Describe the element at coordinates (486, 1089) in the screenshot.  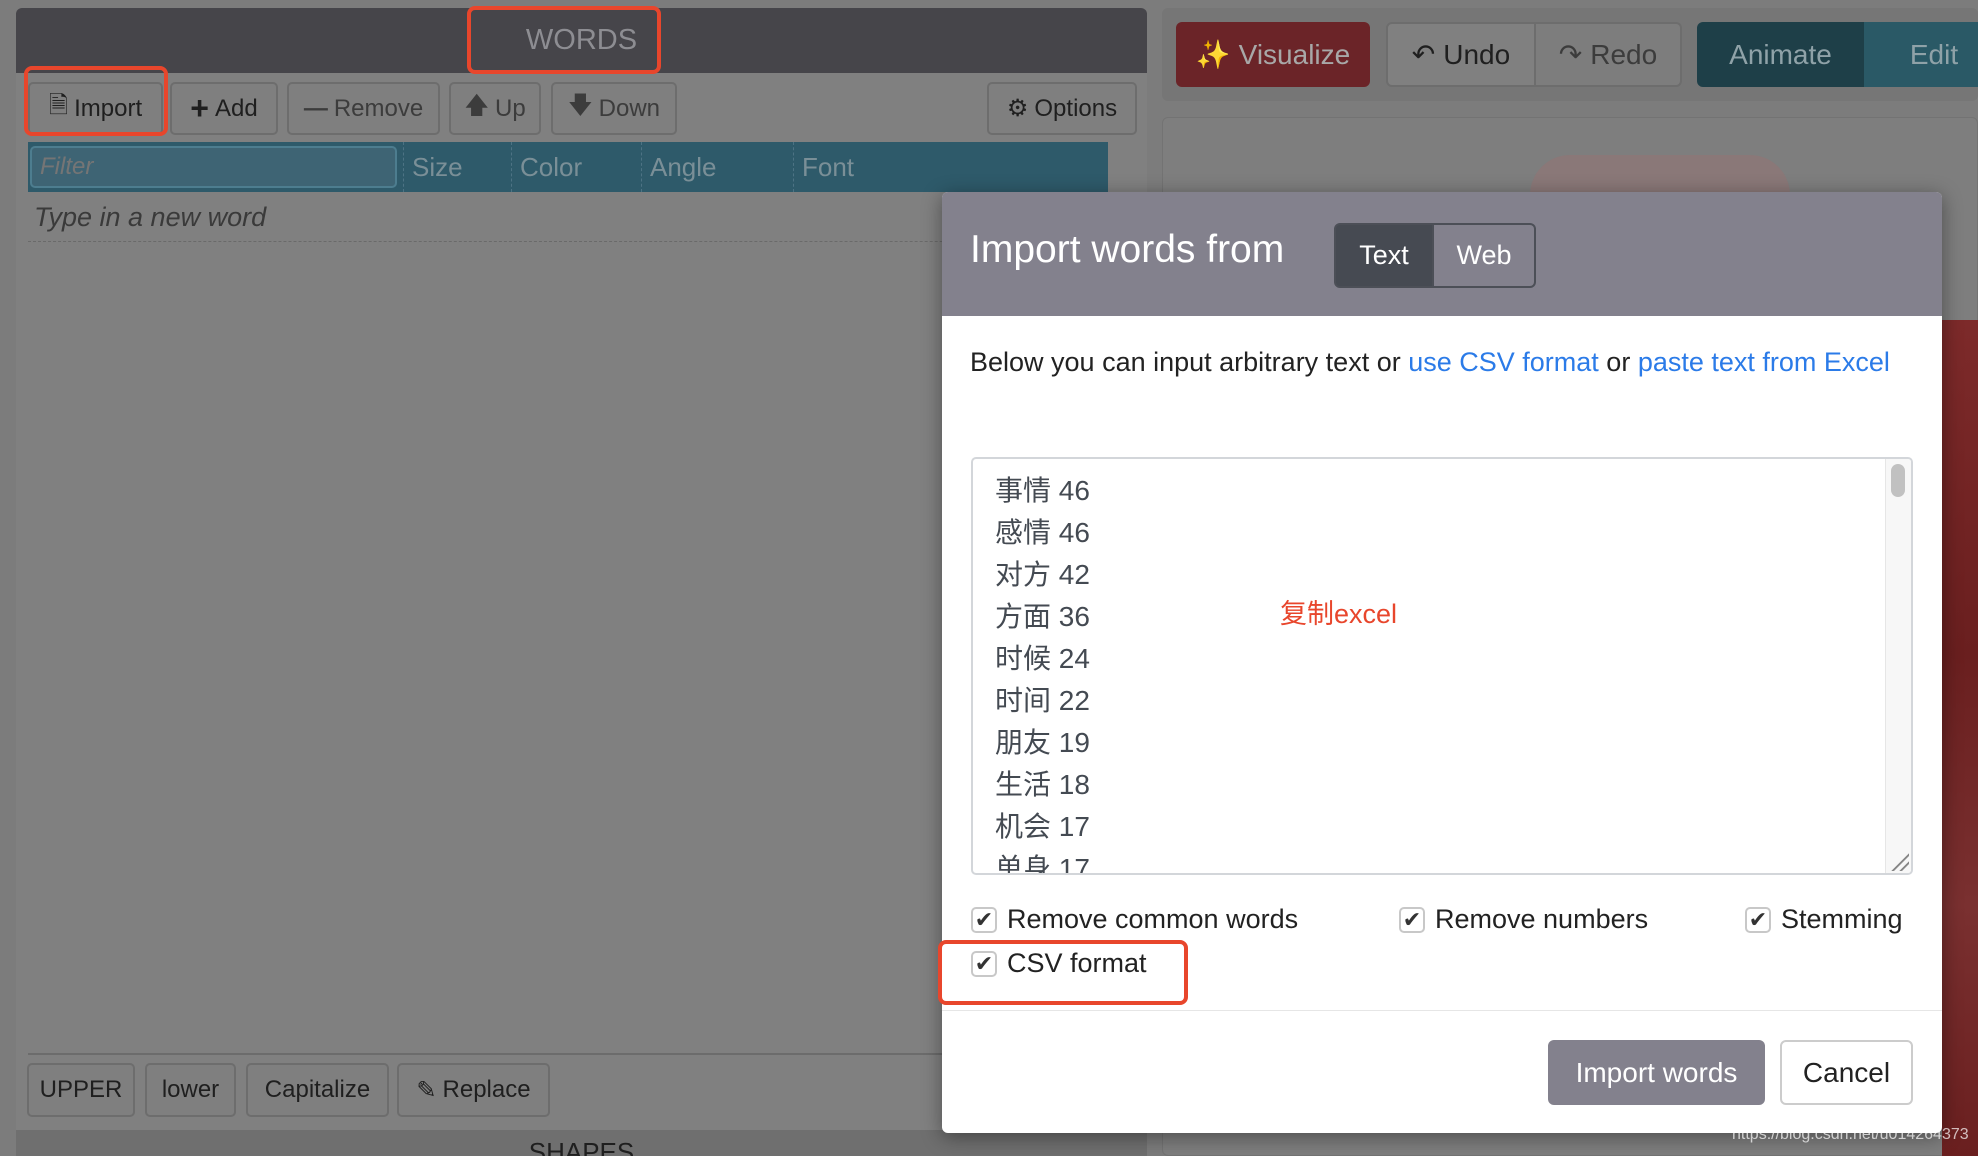
I see `replace-label: Replace` at that location.